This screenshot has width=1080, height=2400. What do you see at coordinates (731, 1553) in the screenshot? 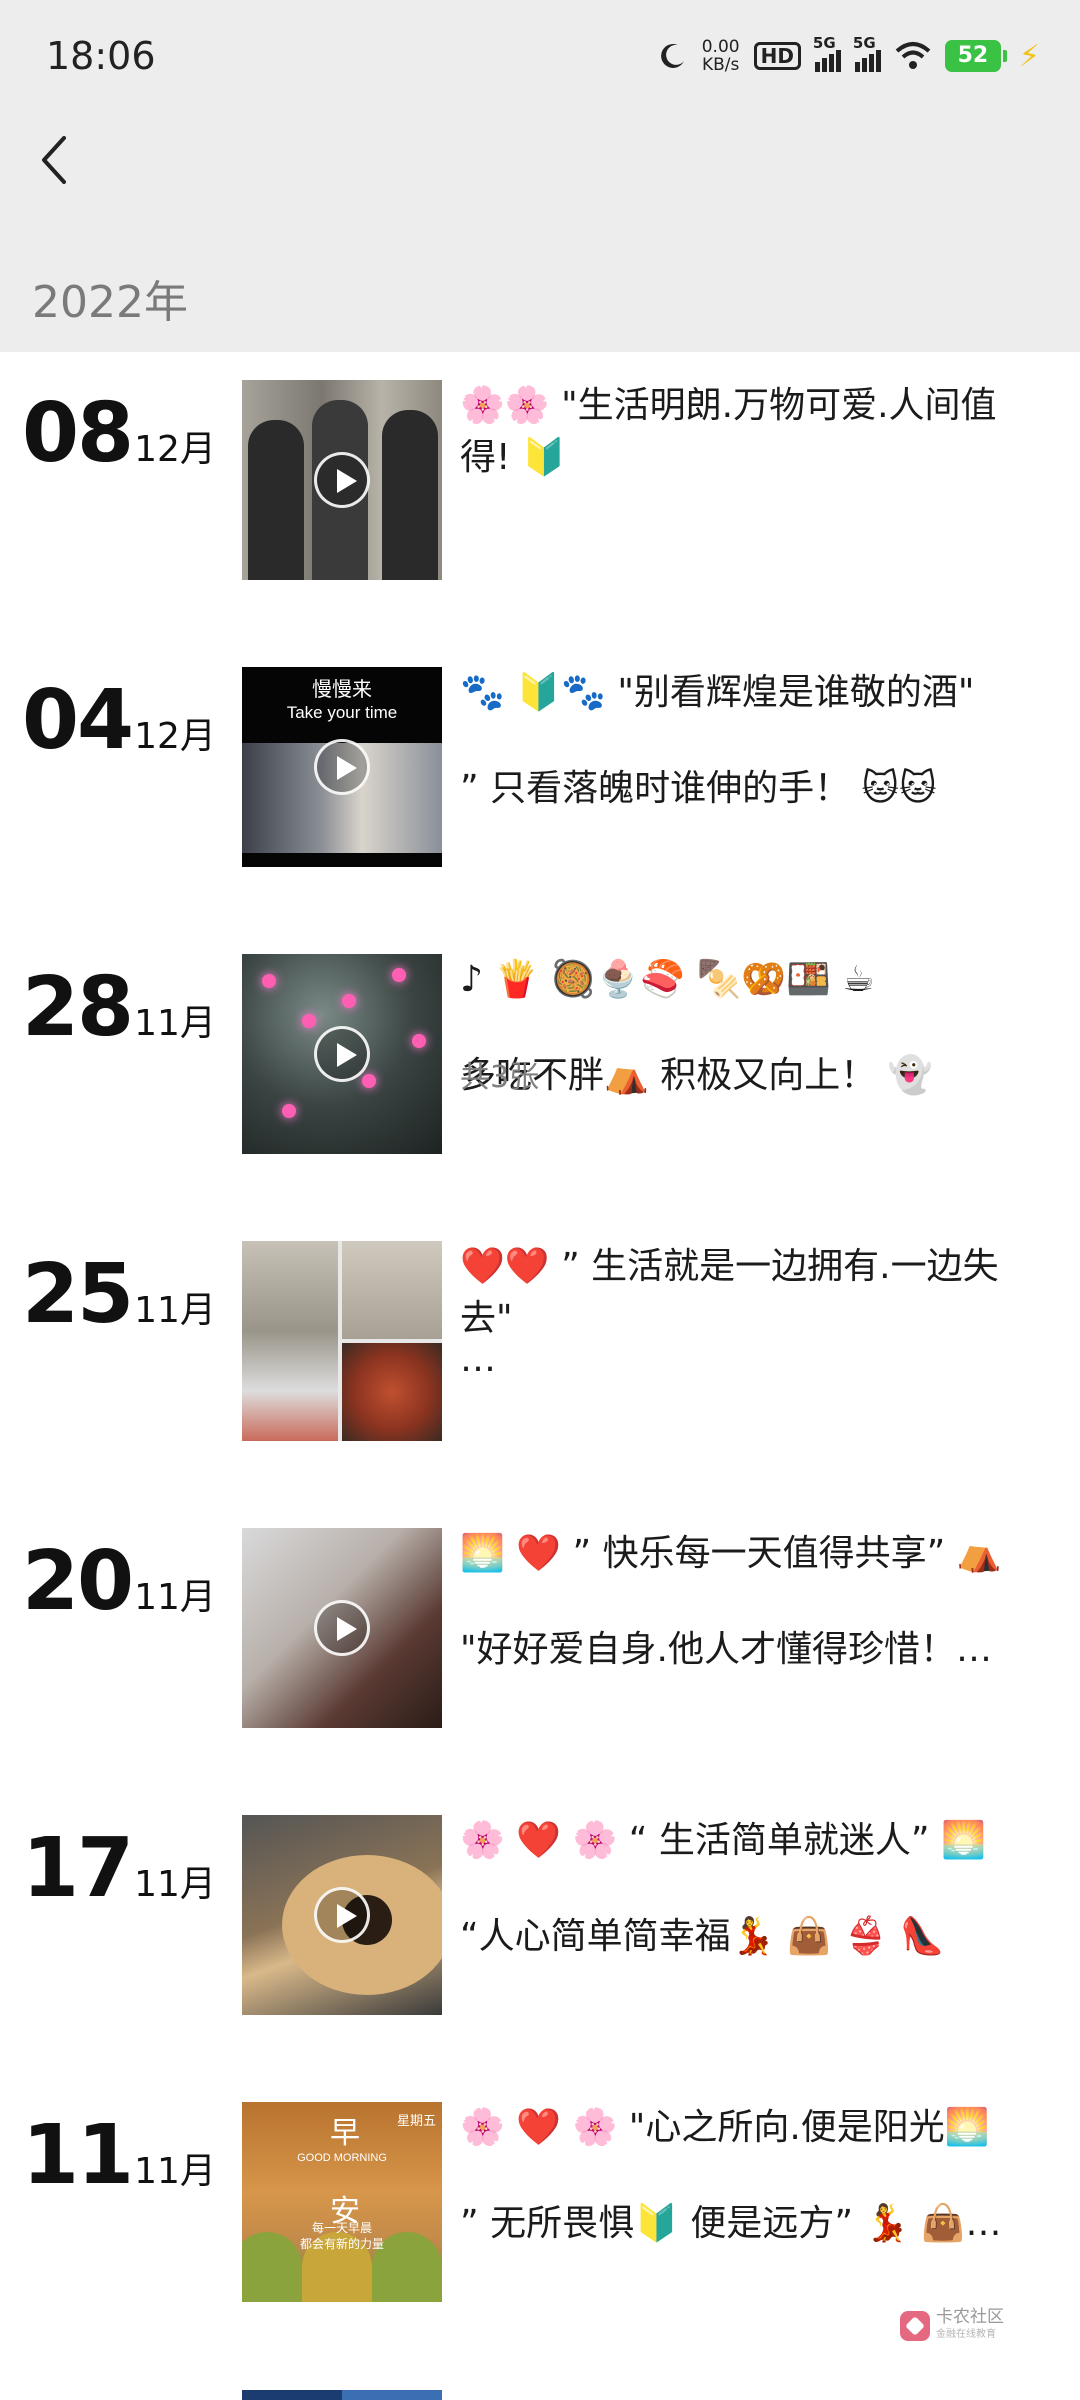
I see `entry-text-line: 🌅 ❤️ ” 快乐每一天值得共享” ⛺` at bounding box center [731, 1553].